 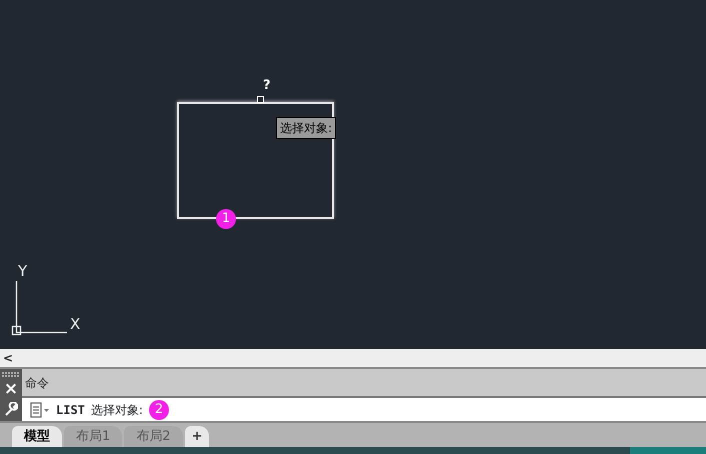 What do you see at coordinates (70, 410) in the screenshot?
I see `command-text: LIST` at bounding box center [70, 410].